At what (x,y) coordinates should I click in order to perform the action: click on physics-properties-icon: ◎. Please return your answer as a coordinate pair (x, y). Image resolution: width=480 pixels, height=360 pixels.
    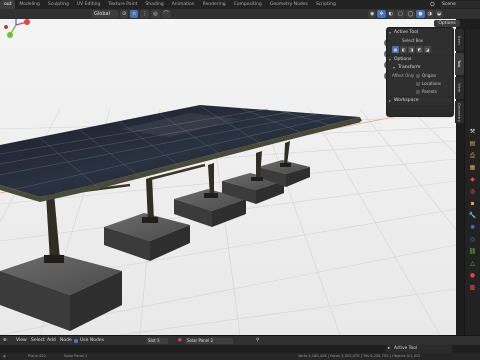
    Looking at the image, I should click on (472, 239).